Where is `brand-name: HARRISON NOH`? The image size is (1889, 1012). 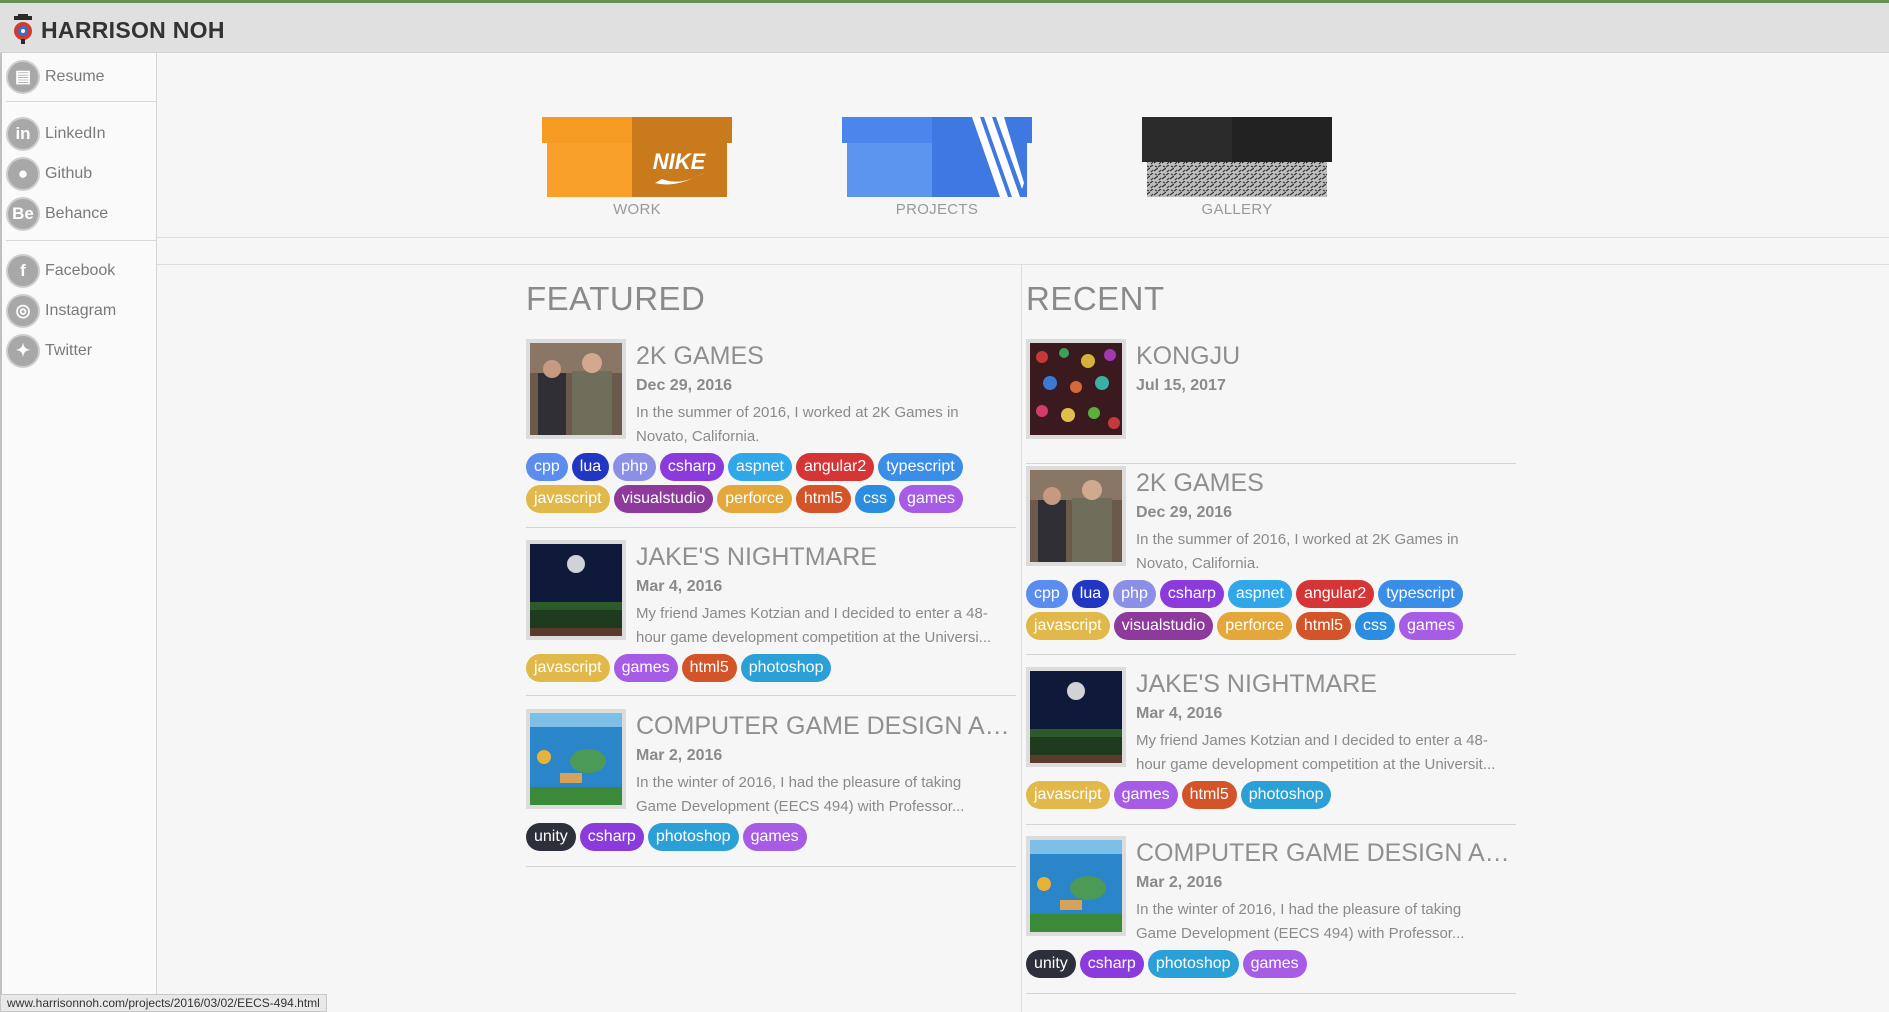
brand-name: HARRISON NOH is located at coordinates (133, 30).